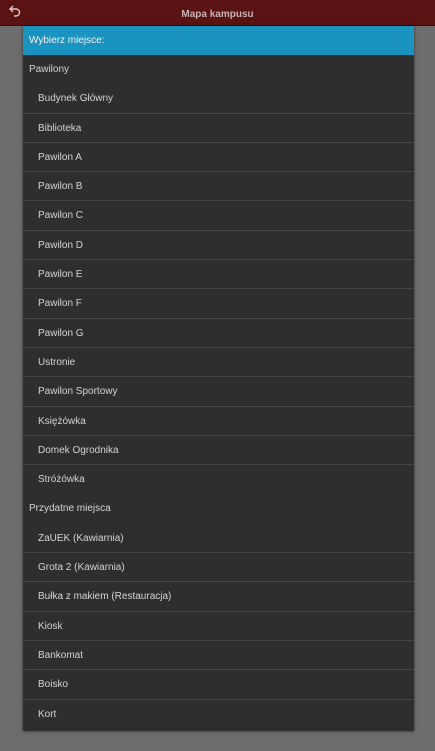 This screenshot has width=435, height=751. I want to click on list-item: Pawilon A, so click(218, 158).